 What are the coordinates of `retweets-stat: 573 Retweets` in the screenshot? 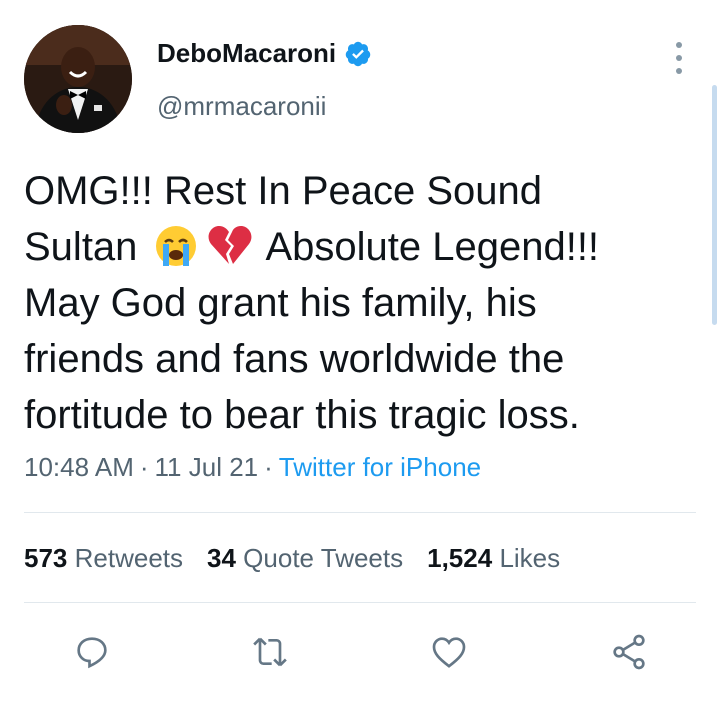 It's located at (103, 558).